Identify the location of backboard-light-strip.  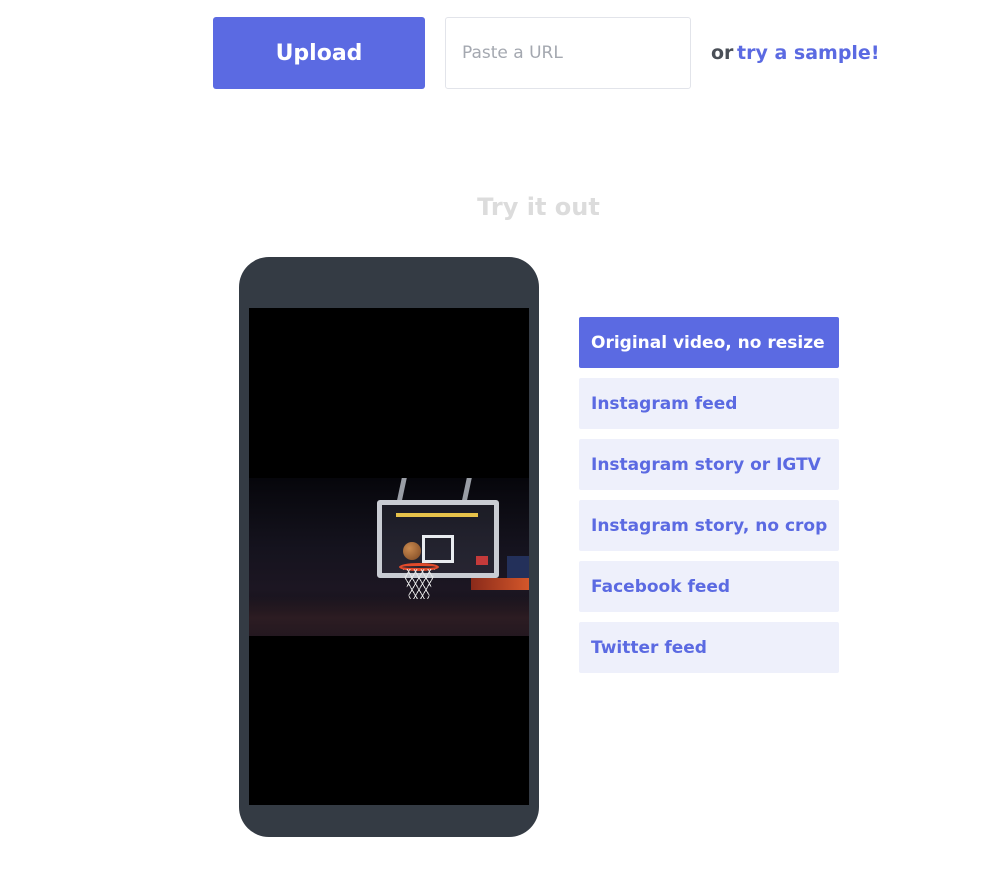
(437, 515).